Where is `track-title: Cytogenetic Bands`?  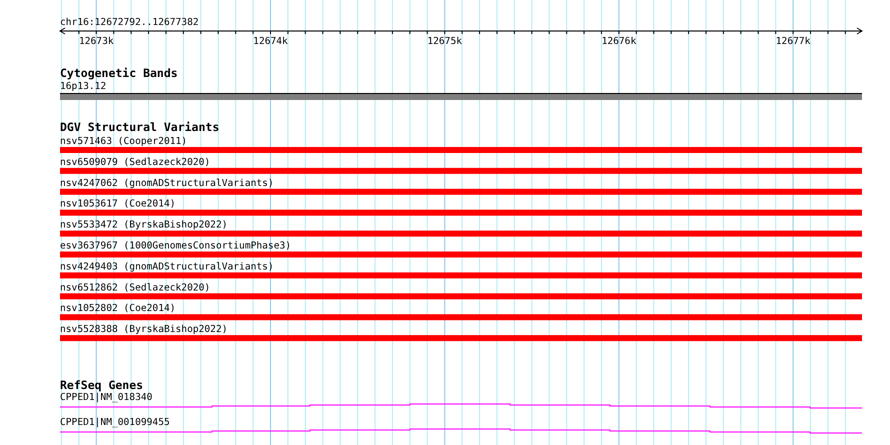 track-title: Cytogenetic Bands is located at coordinates (119, 73).